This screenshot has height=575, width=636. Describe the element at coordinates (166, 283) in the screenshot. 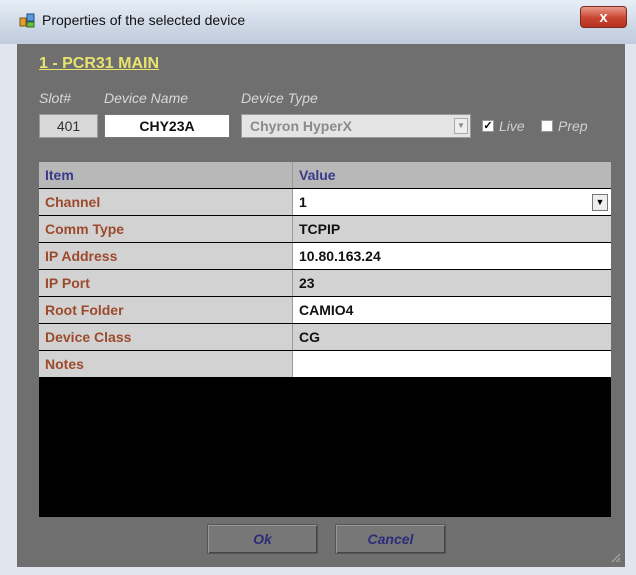

I see `grid-item-label: IP Port` at that location.